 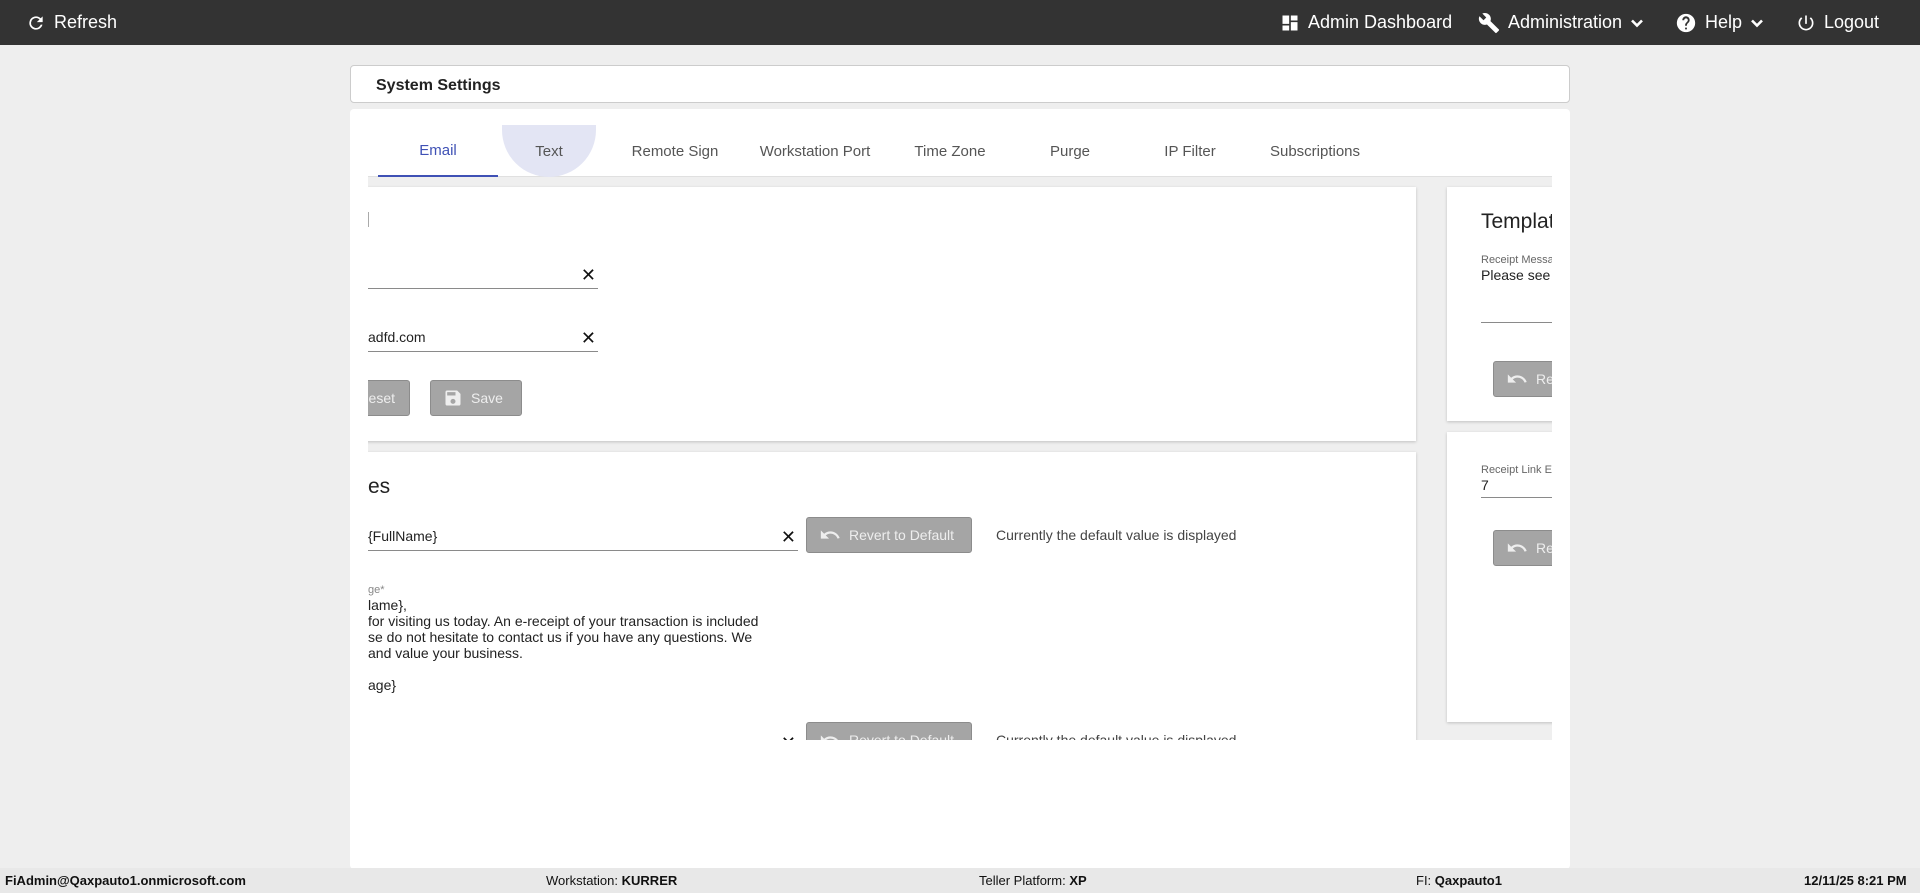 I want to click on settings-header: System Settings, so click(x=960, y=84).